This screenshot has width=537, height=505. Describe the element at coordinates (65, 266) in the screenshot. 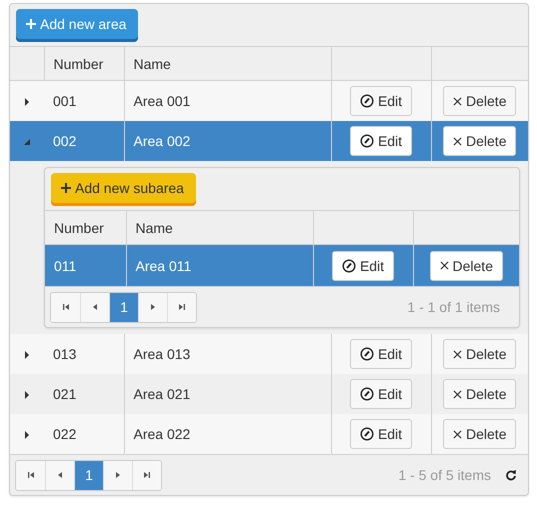

I see `table-cell: 011` at that location.